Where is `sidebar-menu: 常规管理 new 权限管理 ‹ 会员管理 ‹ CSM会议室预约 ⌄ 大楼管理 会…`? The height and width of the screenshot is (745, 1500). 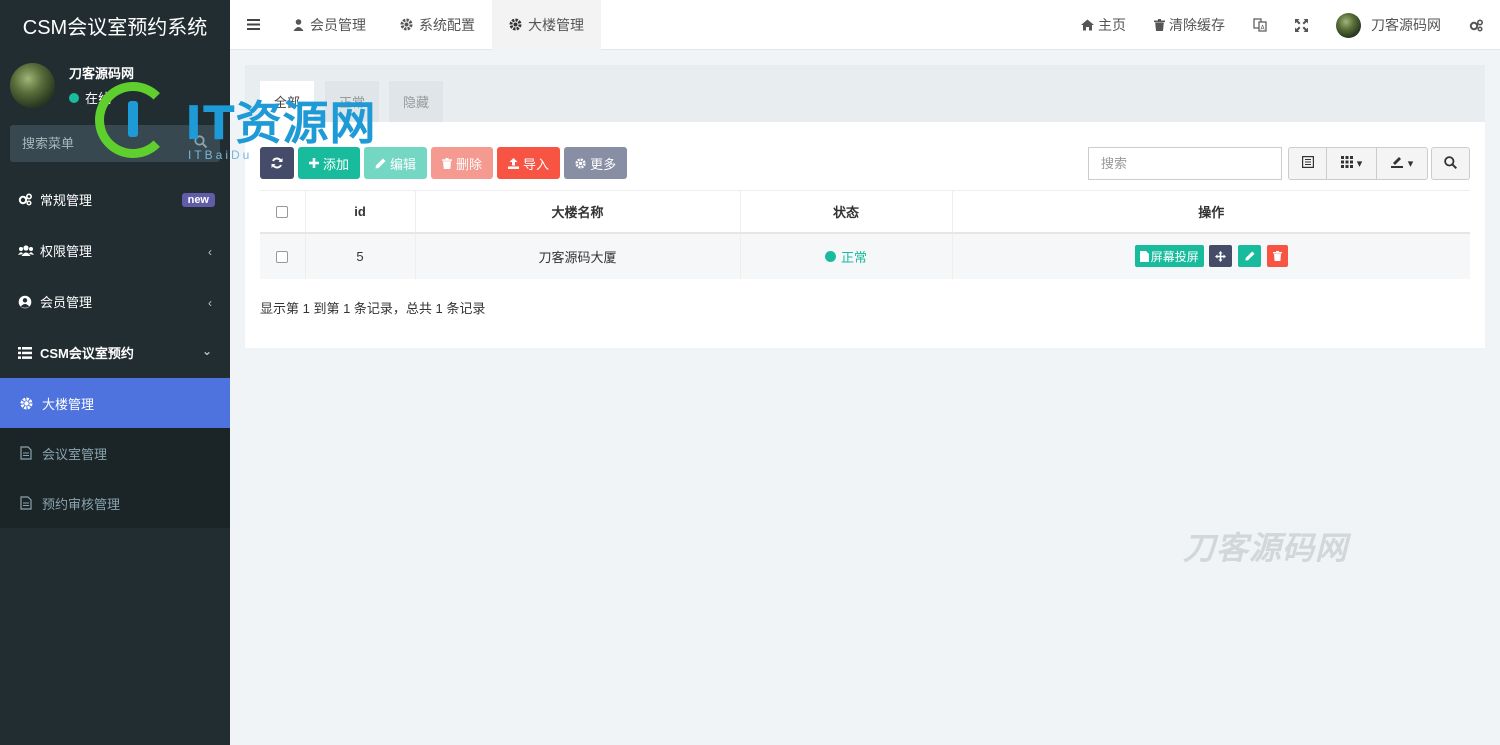
sidebar-menu: 常规管理 new 权限管理 ‹ 会员管理 ‹ CSM会议室预约 ⌄ 大楼管理 会… is located at coordinates (115, 351).